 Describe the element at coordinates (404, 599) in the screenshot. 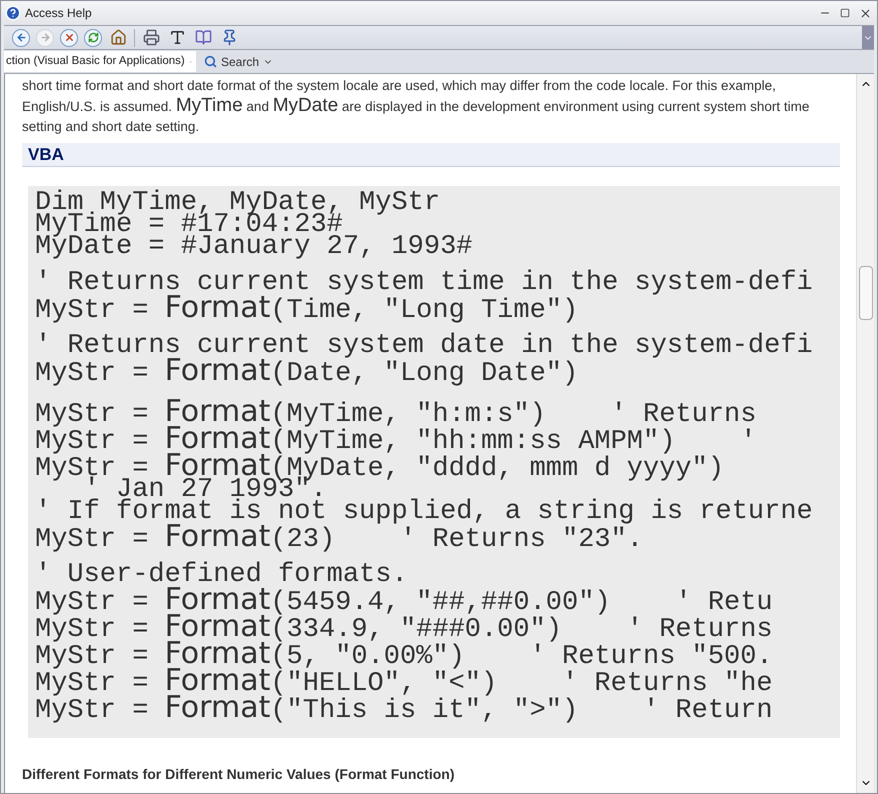

I see `code-line: MyStr = Format(5459.4, "##,##0.00") ' Retu` at that location.